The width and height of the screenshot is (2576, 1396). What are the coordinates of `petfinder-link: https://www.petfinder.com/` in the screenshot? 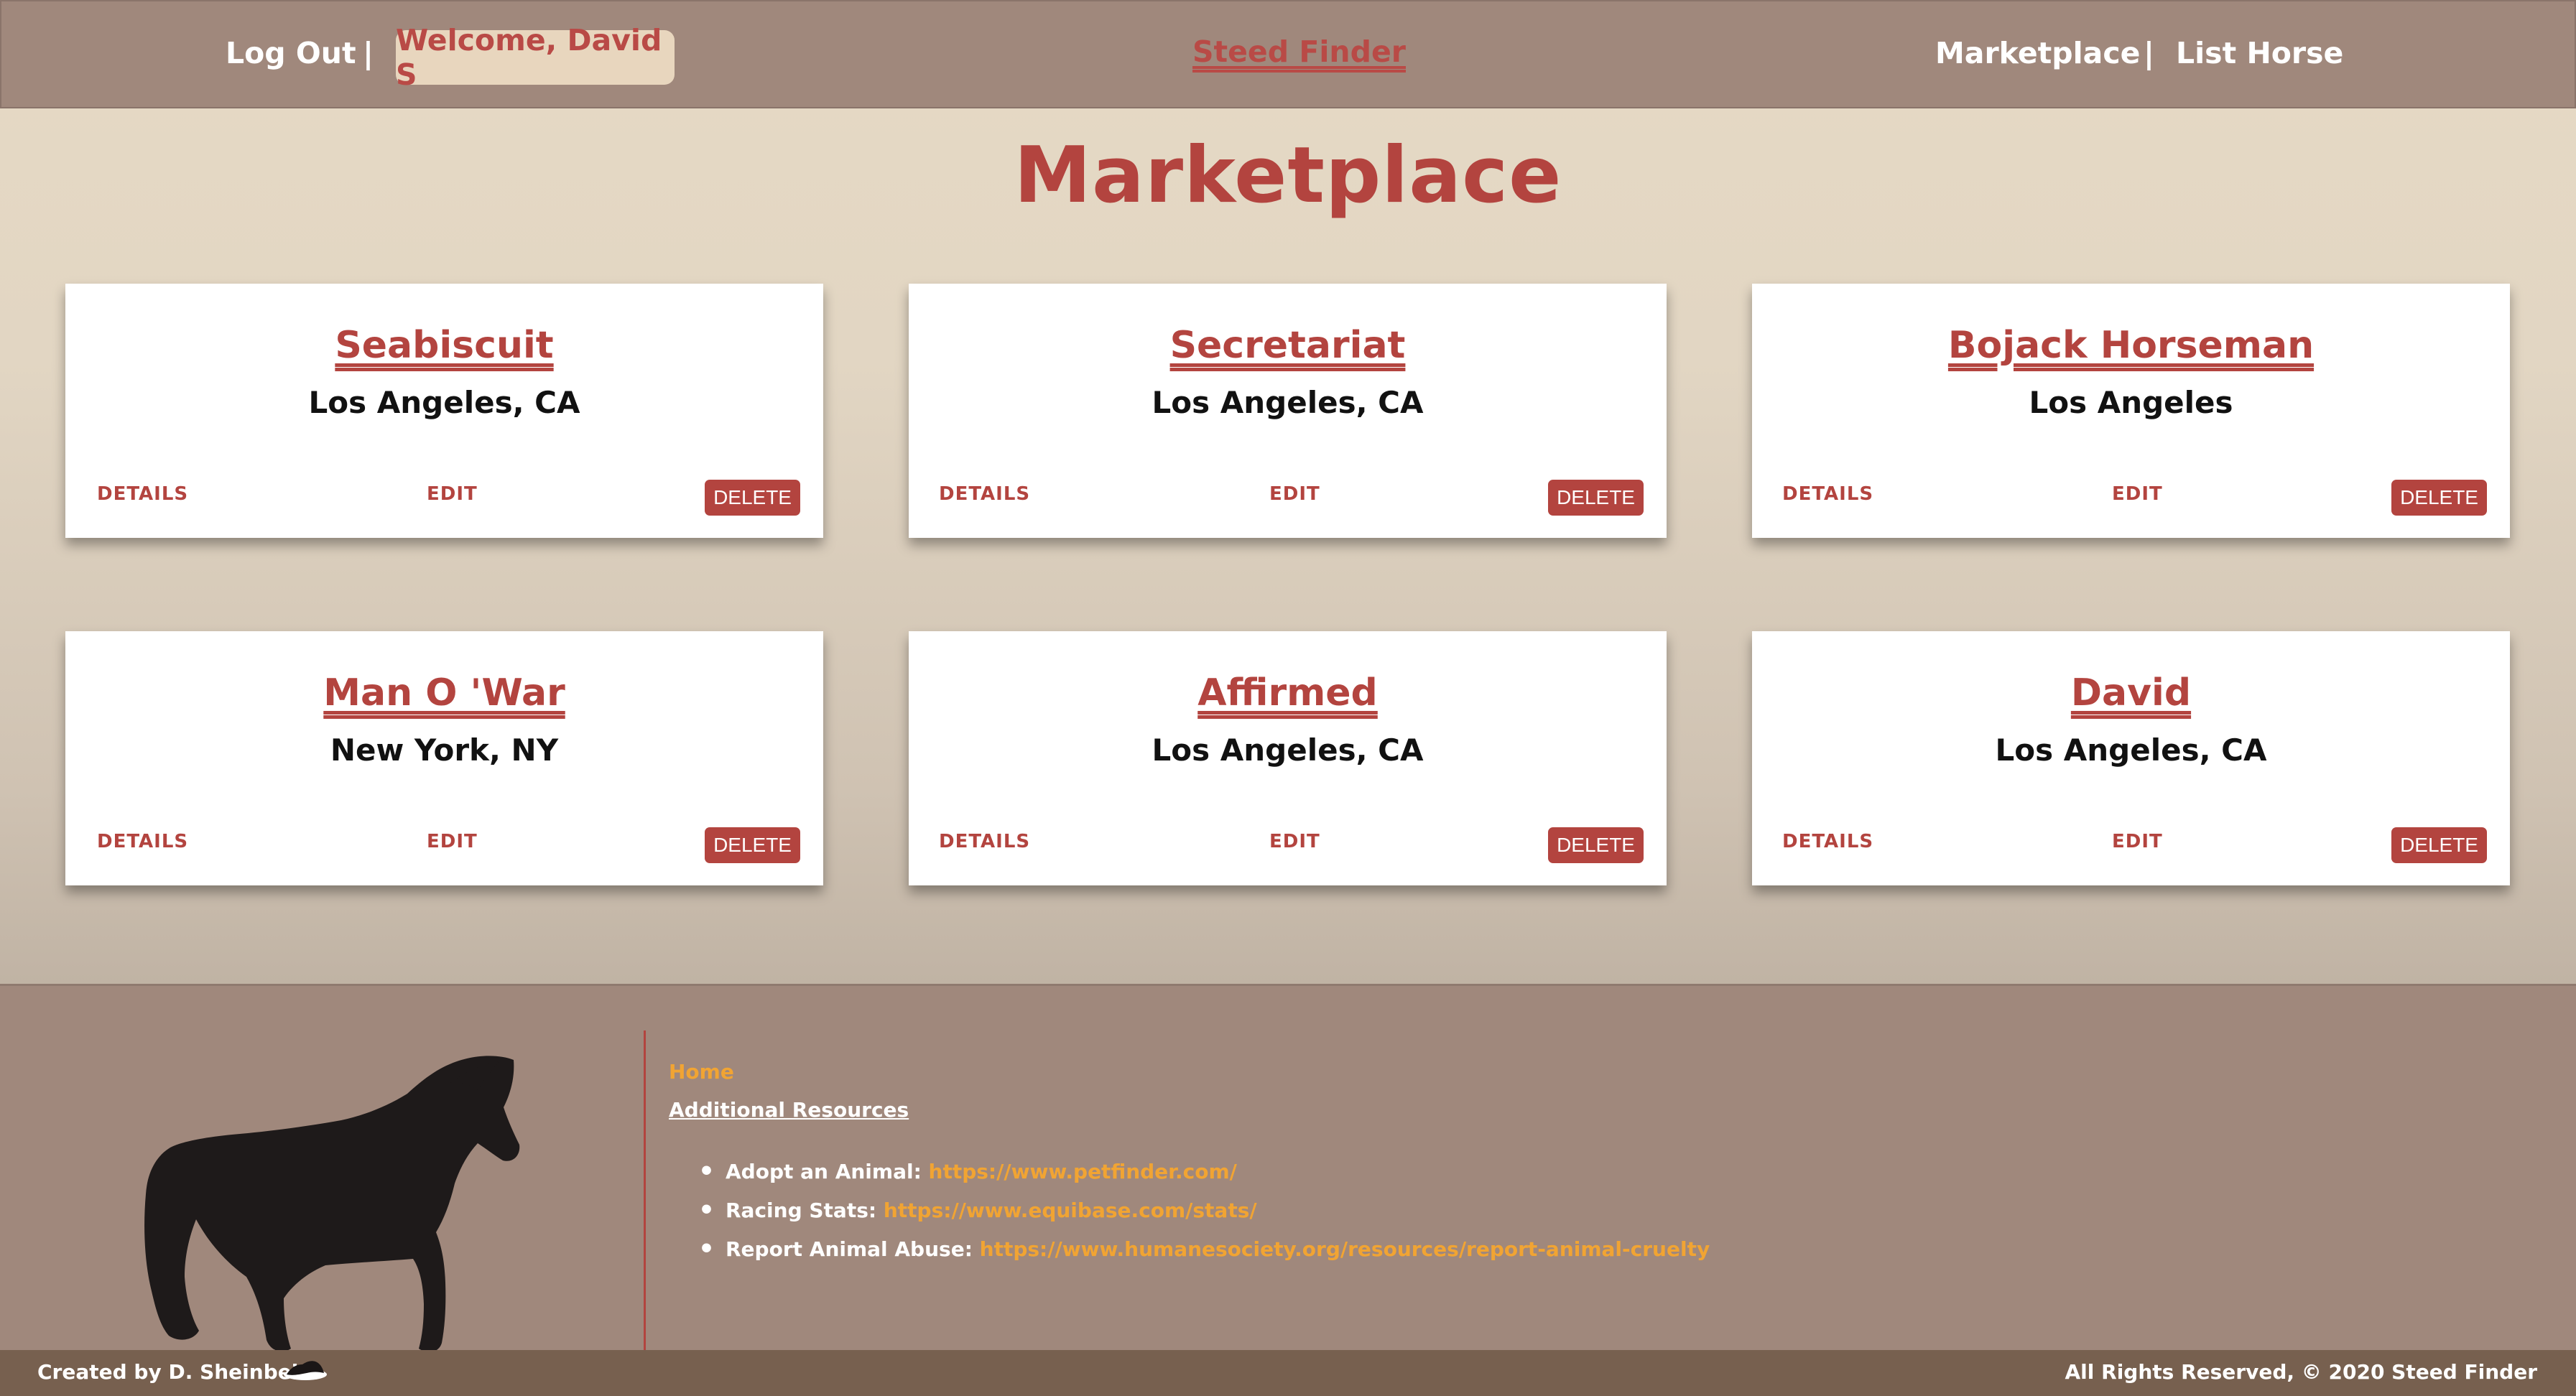 It's located at (1083, 1172).